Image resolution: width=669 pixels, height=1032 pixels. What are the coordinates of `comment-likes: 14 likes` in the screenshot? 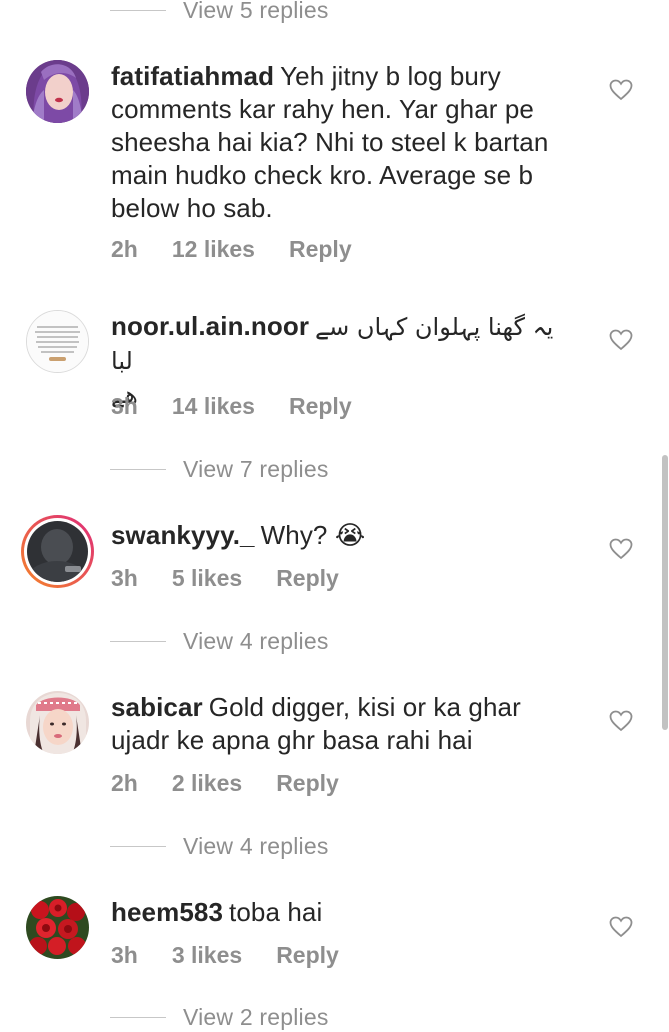 It's located at (213, 406).